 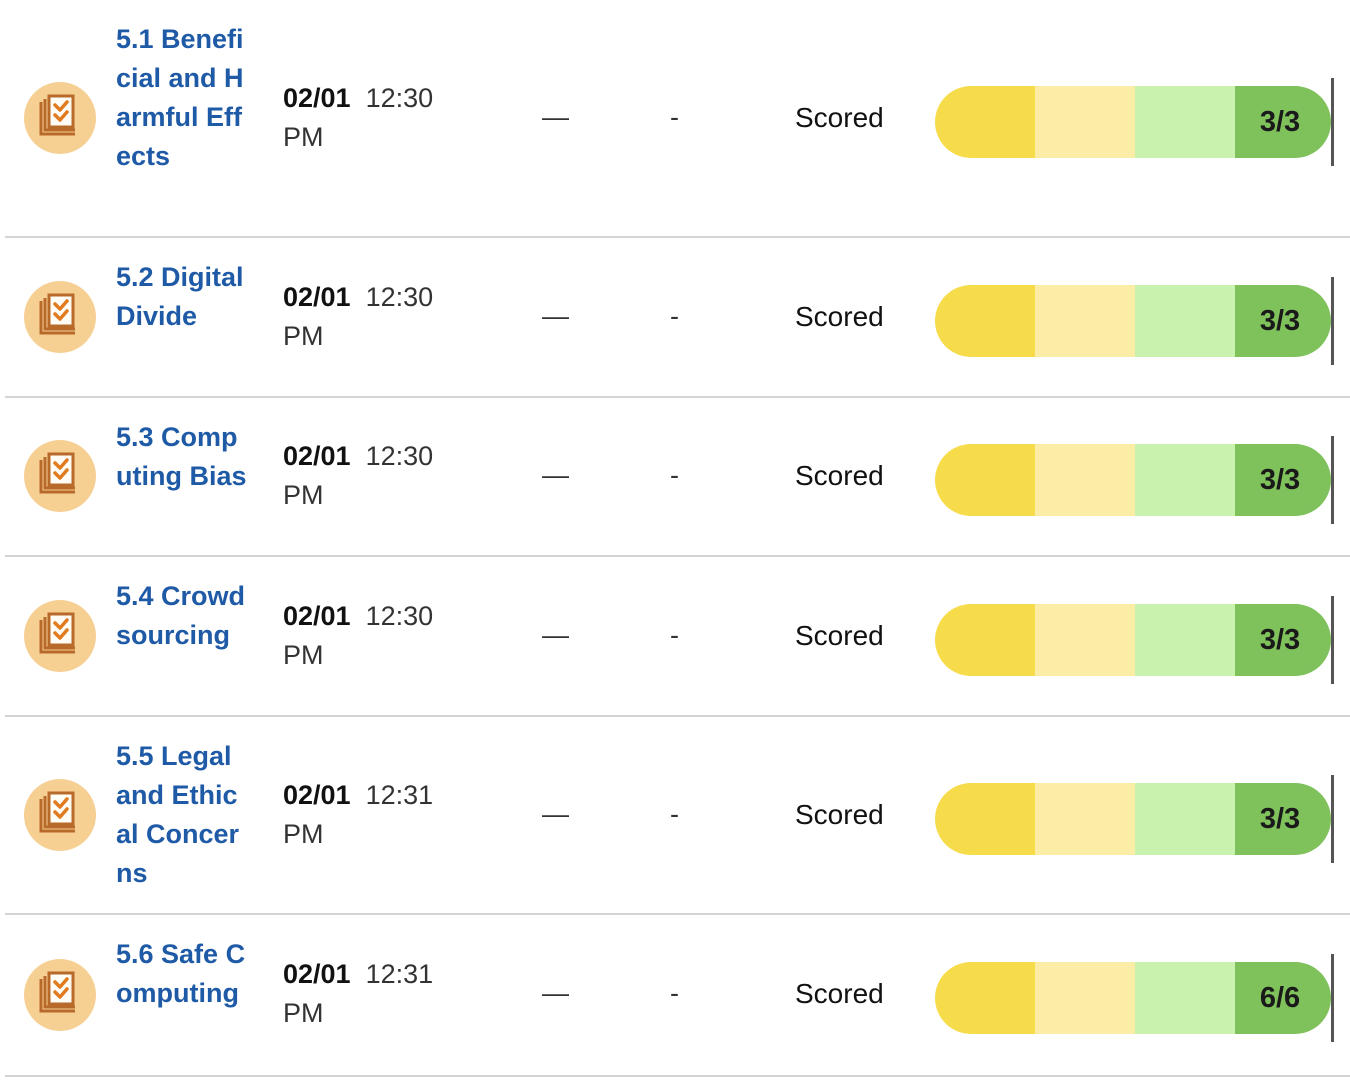 What do you see at coordinates (182, 616) in the screenshot?
I see `assignment-title-link: 5.4 Crowdsourcing` at bounding box center [182, 616].